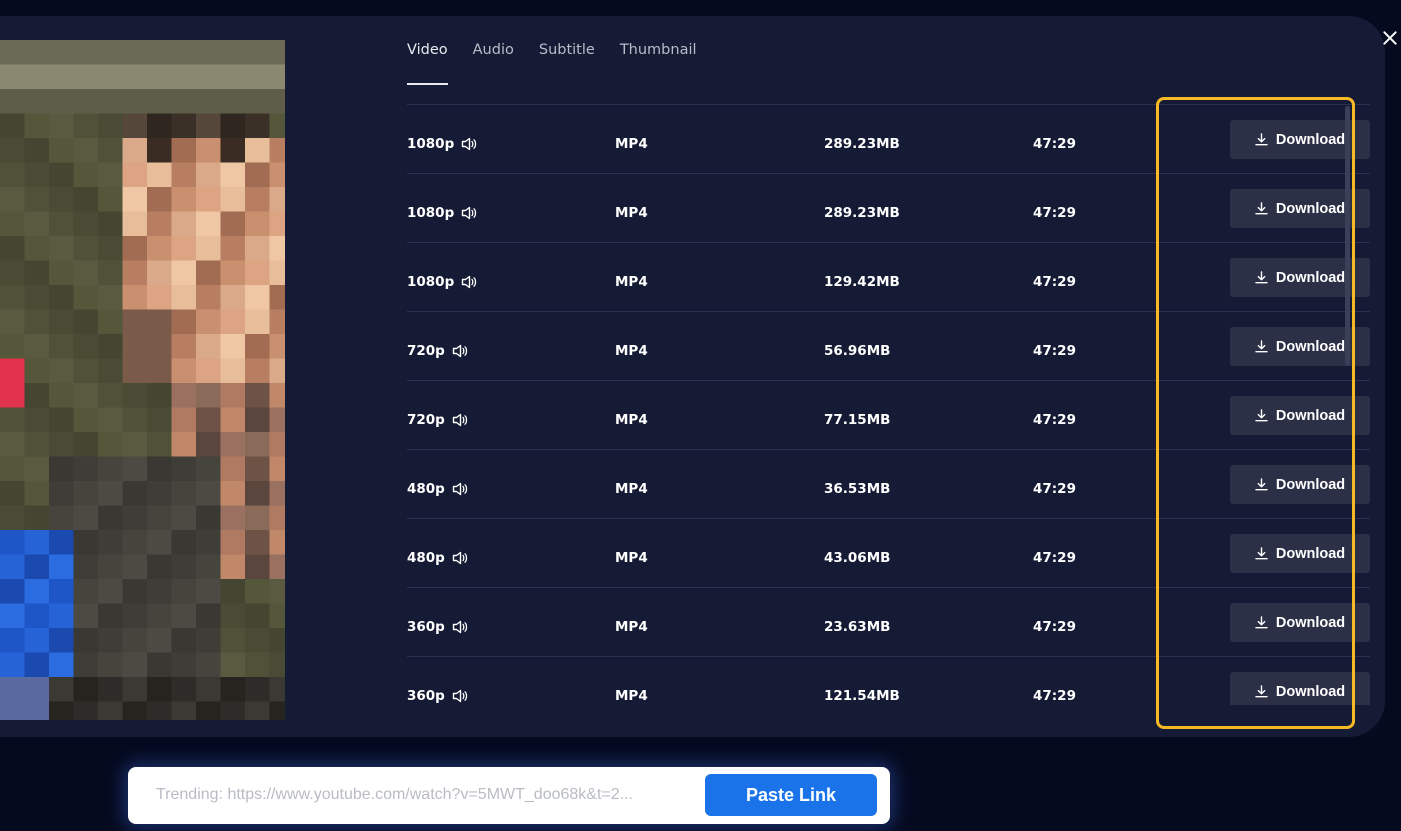 The height and width of the screenshot is (831, 1401). What do you see at coordinates (791, 795) in the screenshot?
I see `paste-link-button: Paste Link` at bounding box center [791, 795].